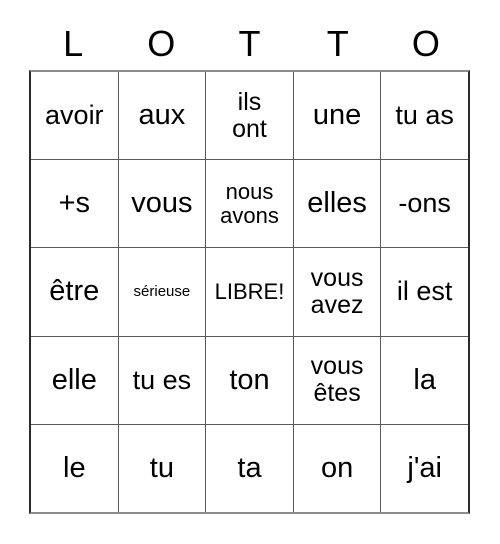 The height and width of the screenshot is (544, 500). I want to click on header-letter-4: T, so click(337, 43).